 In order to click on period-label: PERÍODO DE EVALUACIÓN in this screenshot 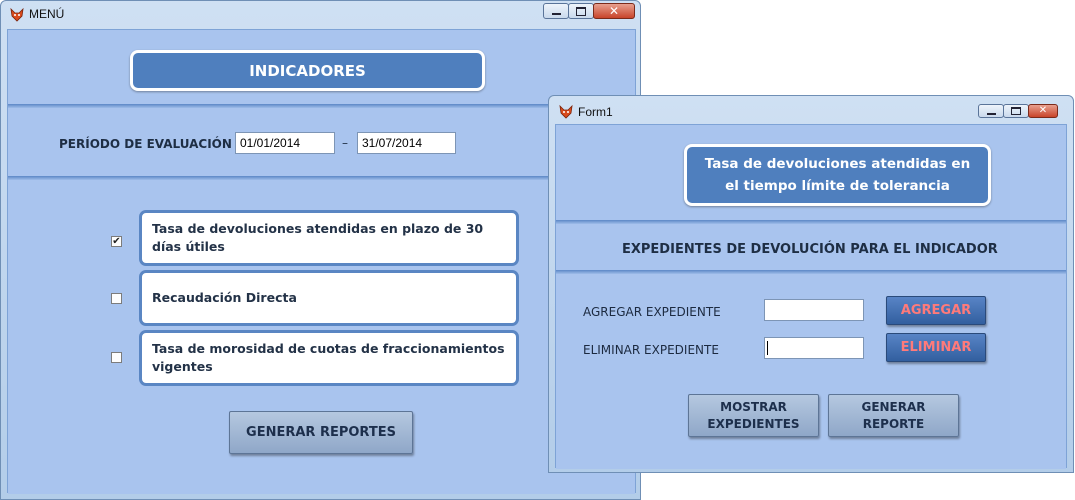, I will do `click(145, 144)`.